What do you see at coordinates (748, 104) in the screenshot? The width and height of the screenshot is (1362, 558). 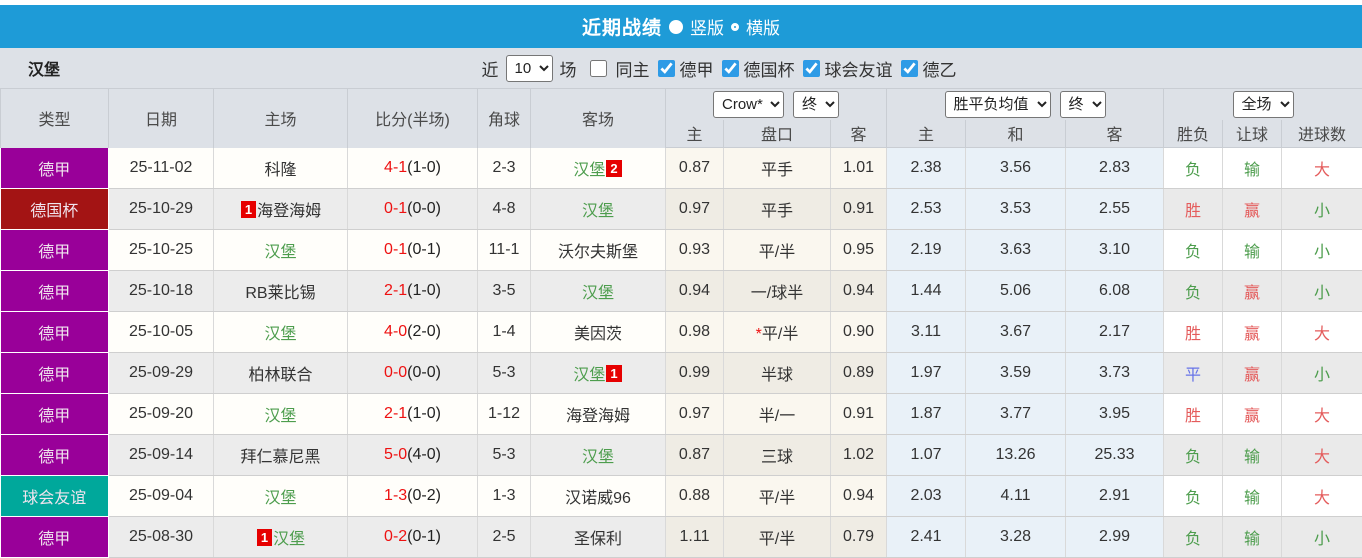 I see `odds-company-select: Crow*` at bounding box center [748, 104].